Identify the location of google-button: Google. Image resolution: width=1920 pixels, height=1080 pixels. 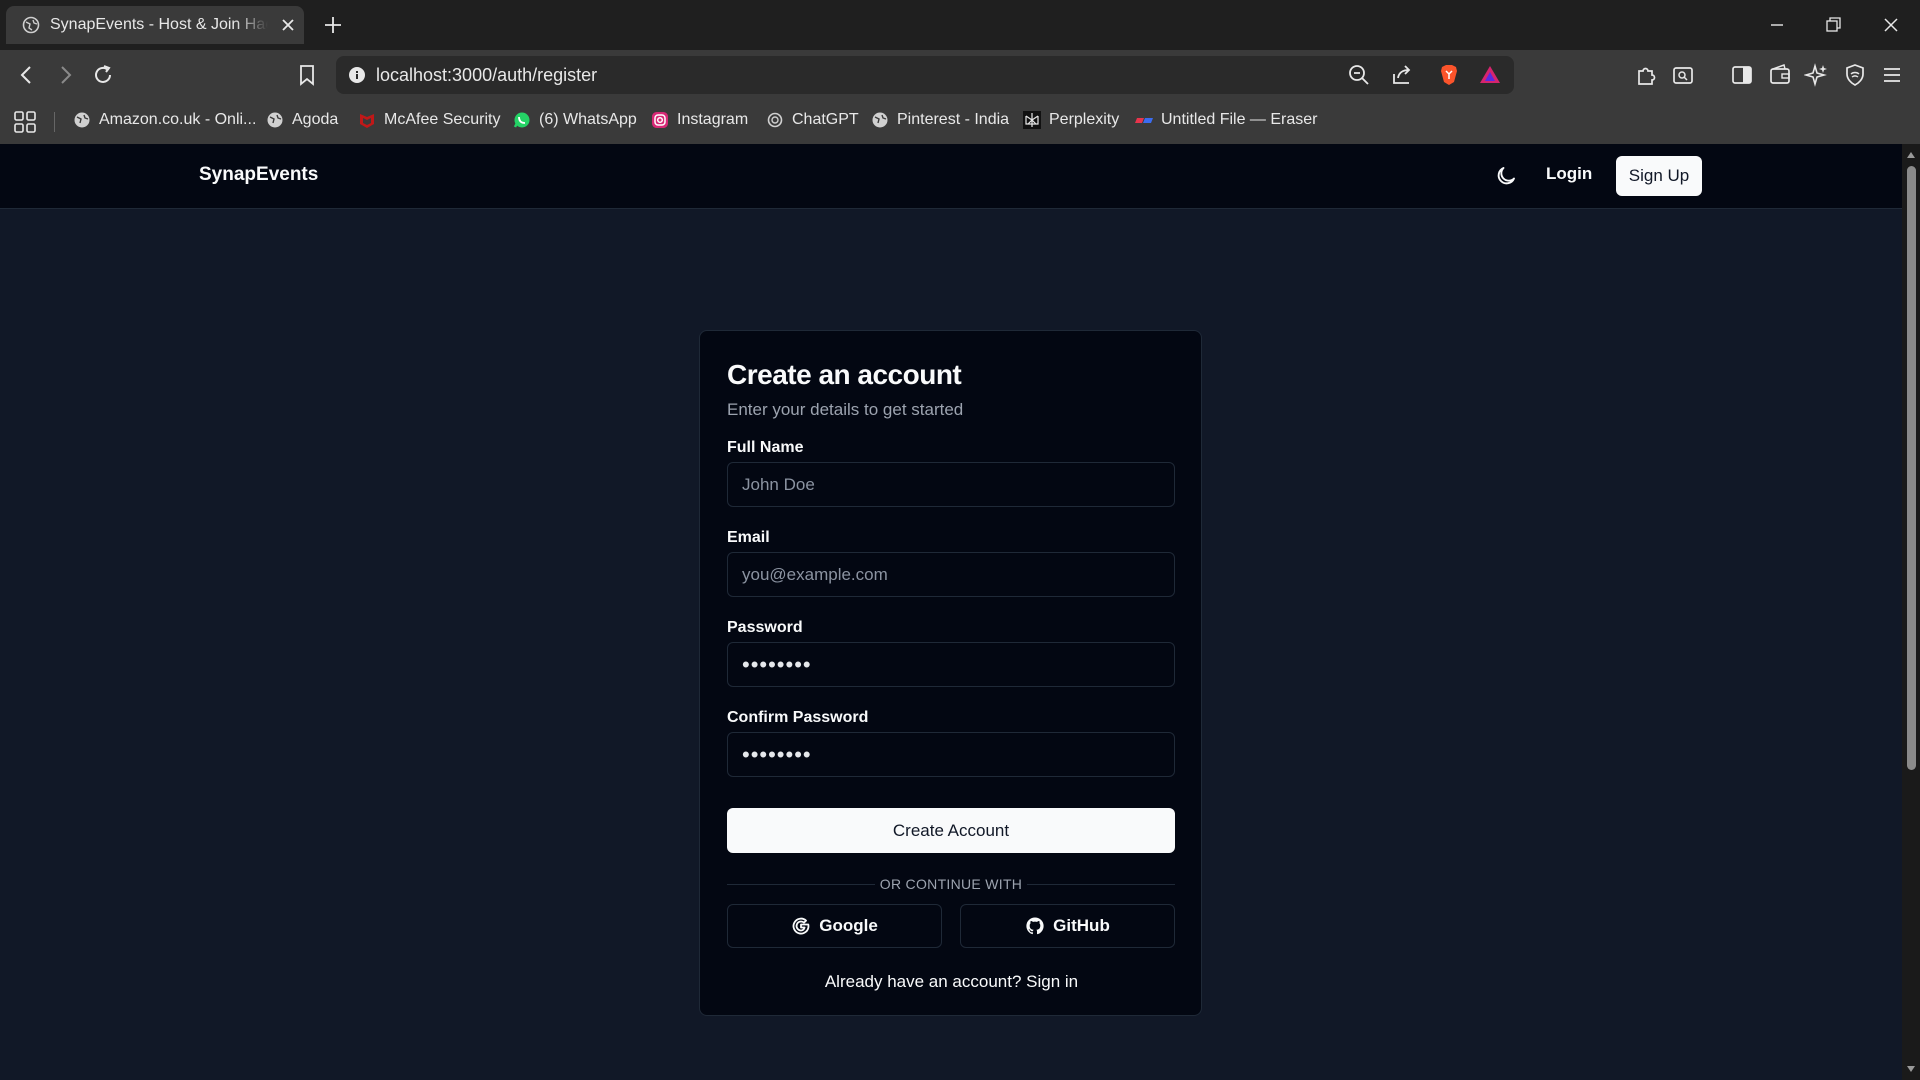
(834, 926).